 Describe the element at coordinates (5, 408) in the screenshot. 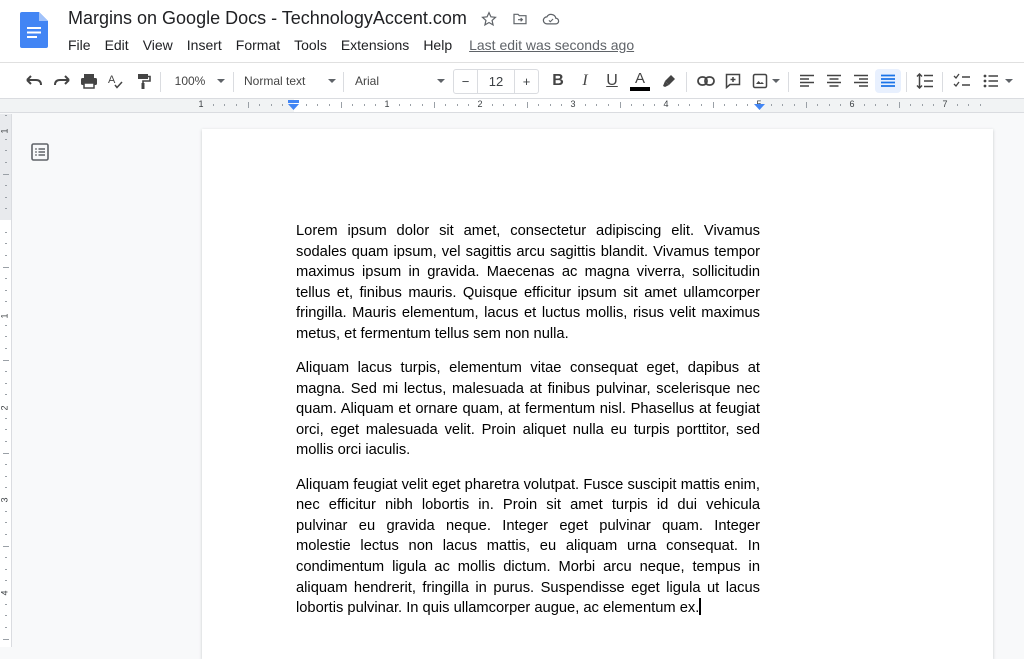

I see `vertical-ruler-number: 2` at that location.